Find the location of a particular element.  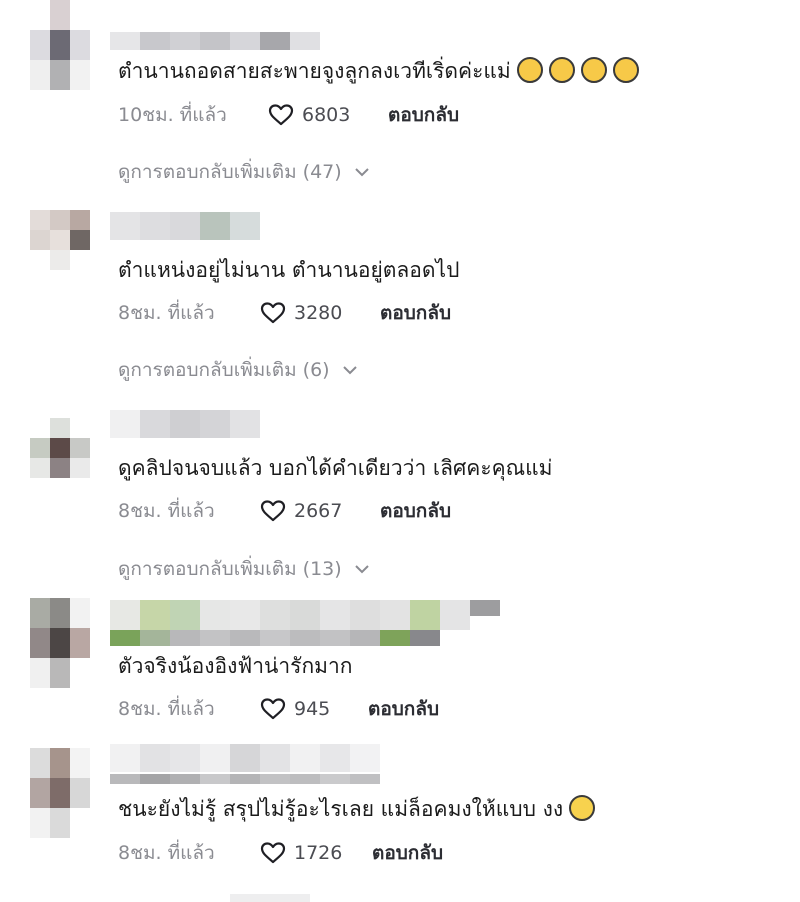

comment-meta: 10ชม. ที่แล้ว 6803 ตอบกลับ is located at coordinates (288, 115).